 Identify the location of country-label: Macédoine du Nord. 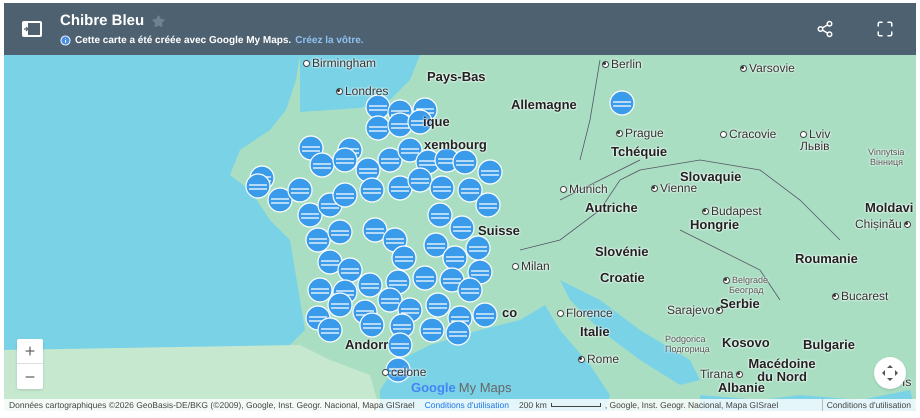
(782, 370).